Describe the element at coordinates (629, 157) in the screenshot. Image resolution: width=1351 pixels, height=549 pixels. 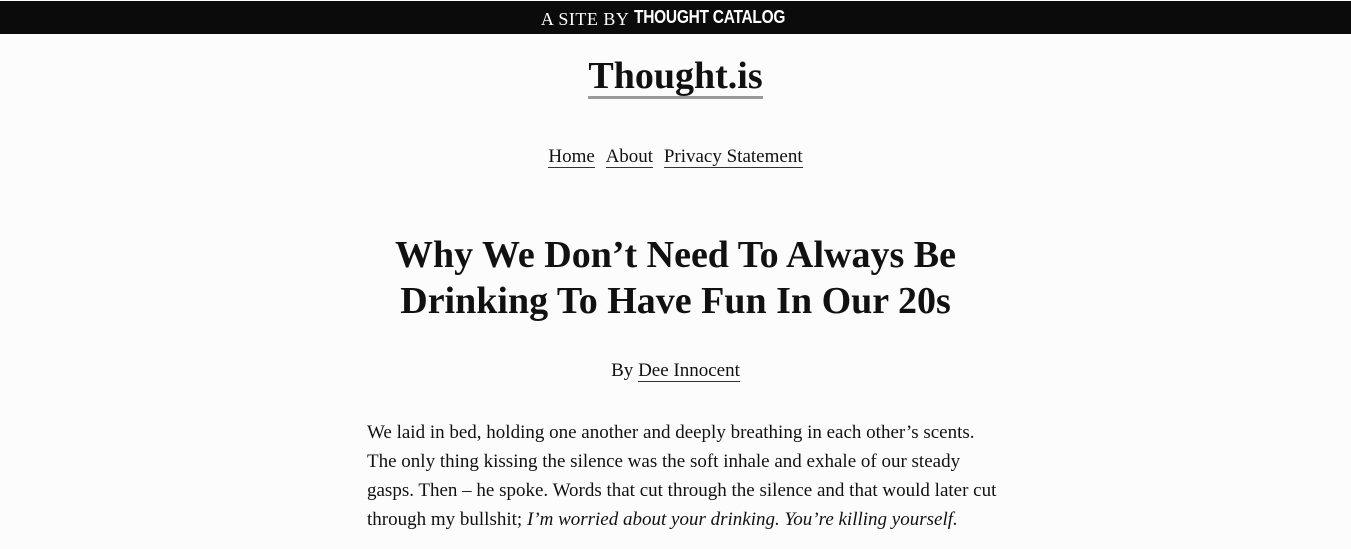
I see `nav-about-link: About` at that location.